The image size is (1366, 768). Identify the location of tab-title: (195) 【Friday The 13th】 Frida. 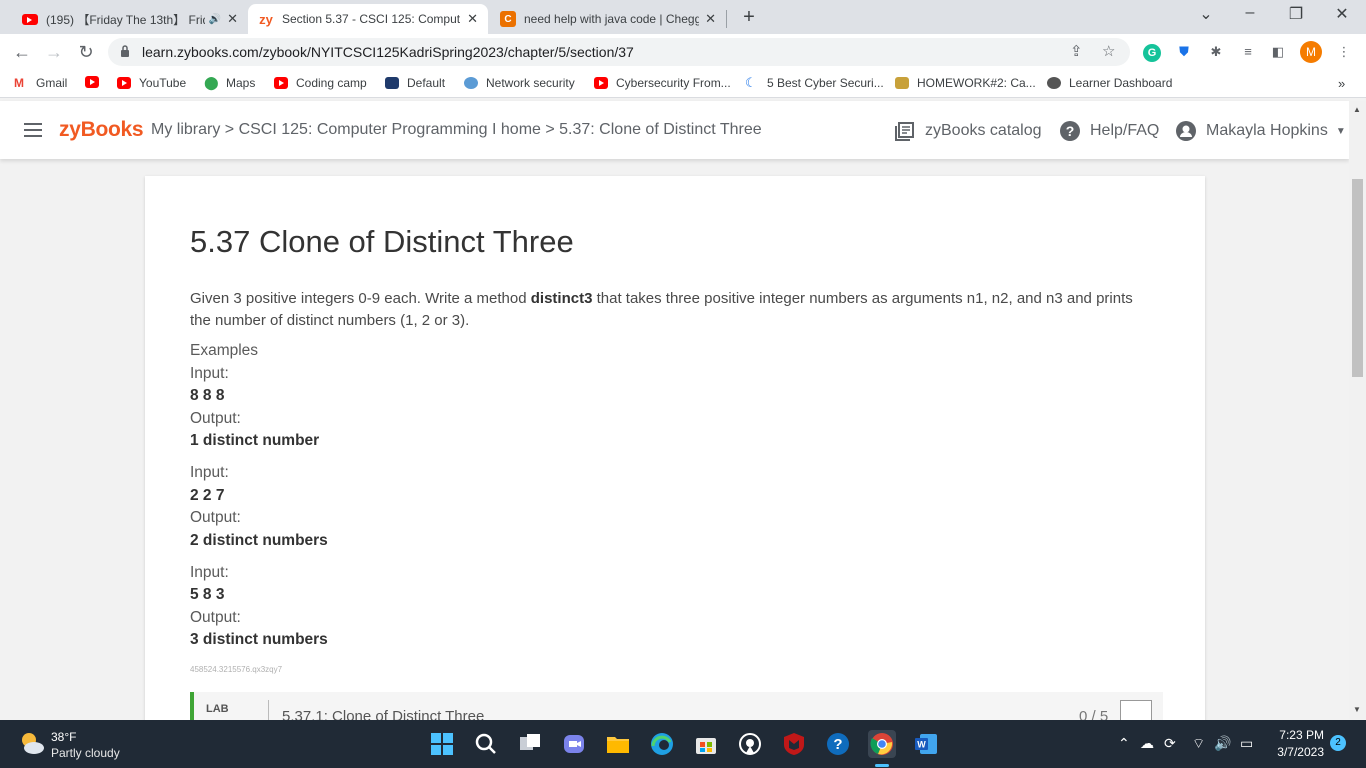
(125, 19).